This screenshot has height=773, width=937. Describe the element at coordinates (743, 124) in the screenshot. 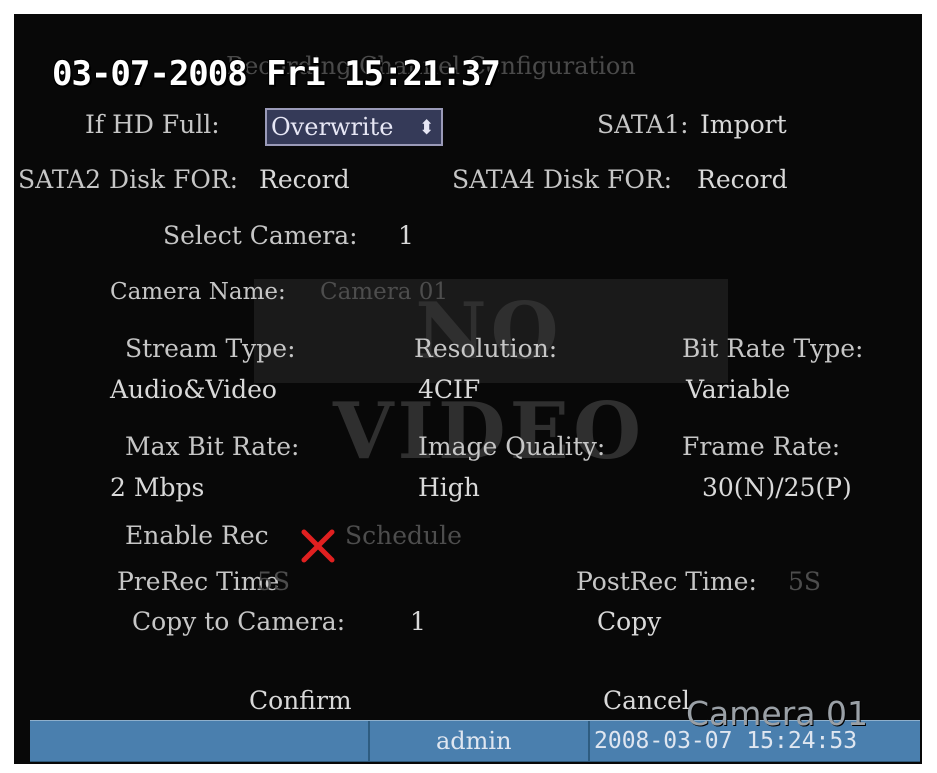

I see `sata1-value: Import` at that location.